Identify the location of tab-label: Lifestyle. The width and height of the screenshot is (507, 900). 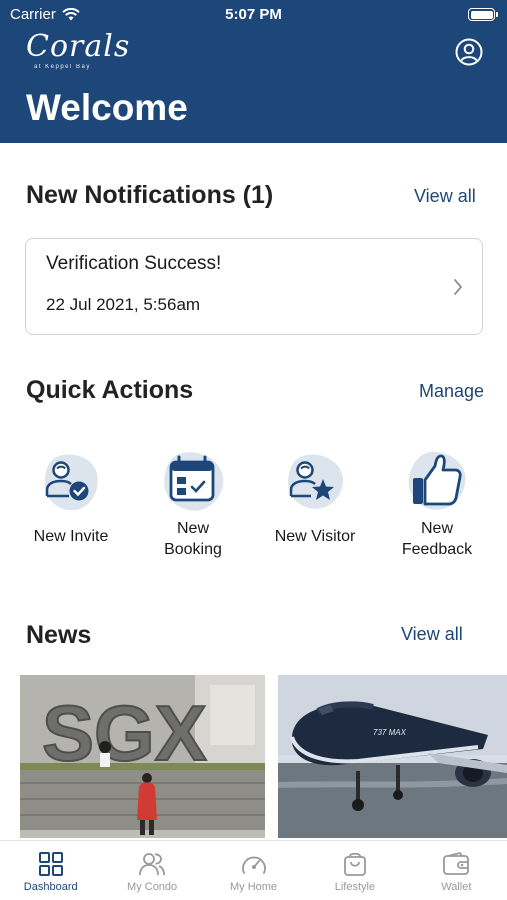
(355, 887).